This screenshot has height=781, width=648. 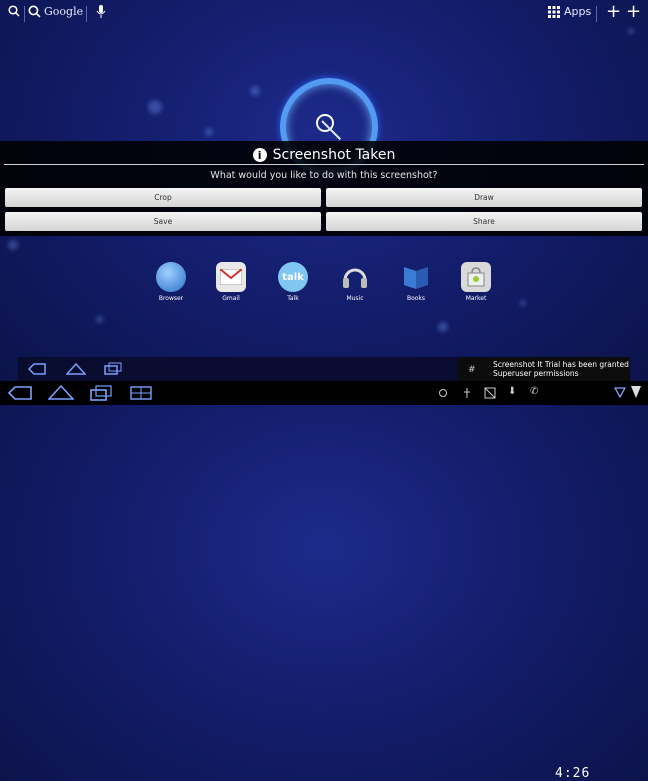 I want to click on gmail-icon, so click(x=231, y=277).